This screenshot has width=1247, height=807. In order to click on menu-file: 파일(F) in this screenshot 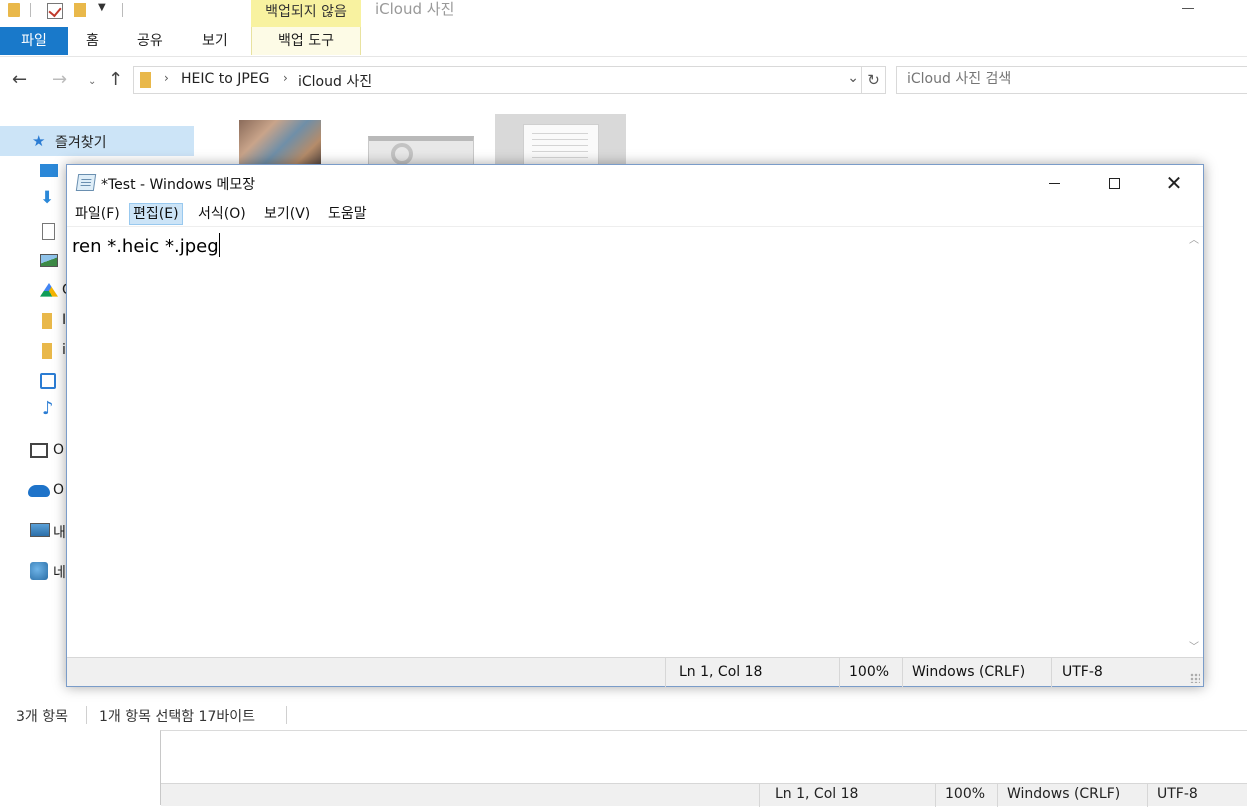, I will do `click(97, 214)`.